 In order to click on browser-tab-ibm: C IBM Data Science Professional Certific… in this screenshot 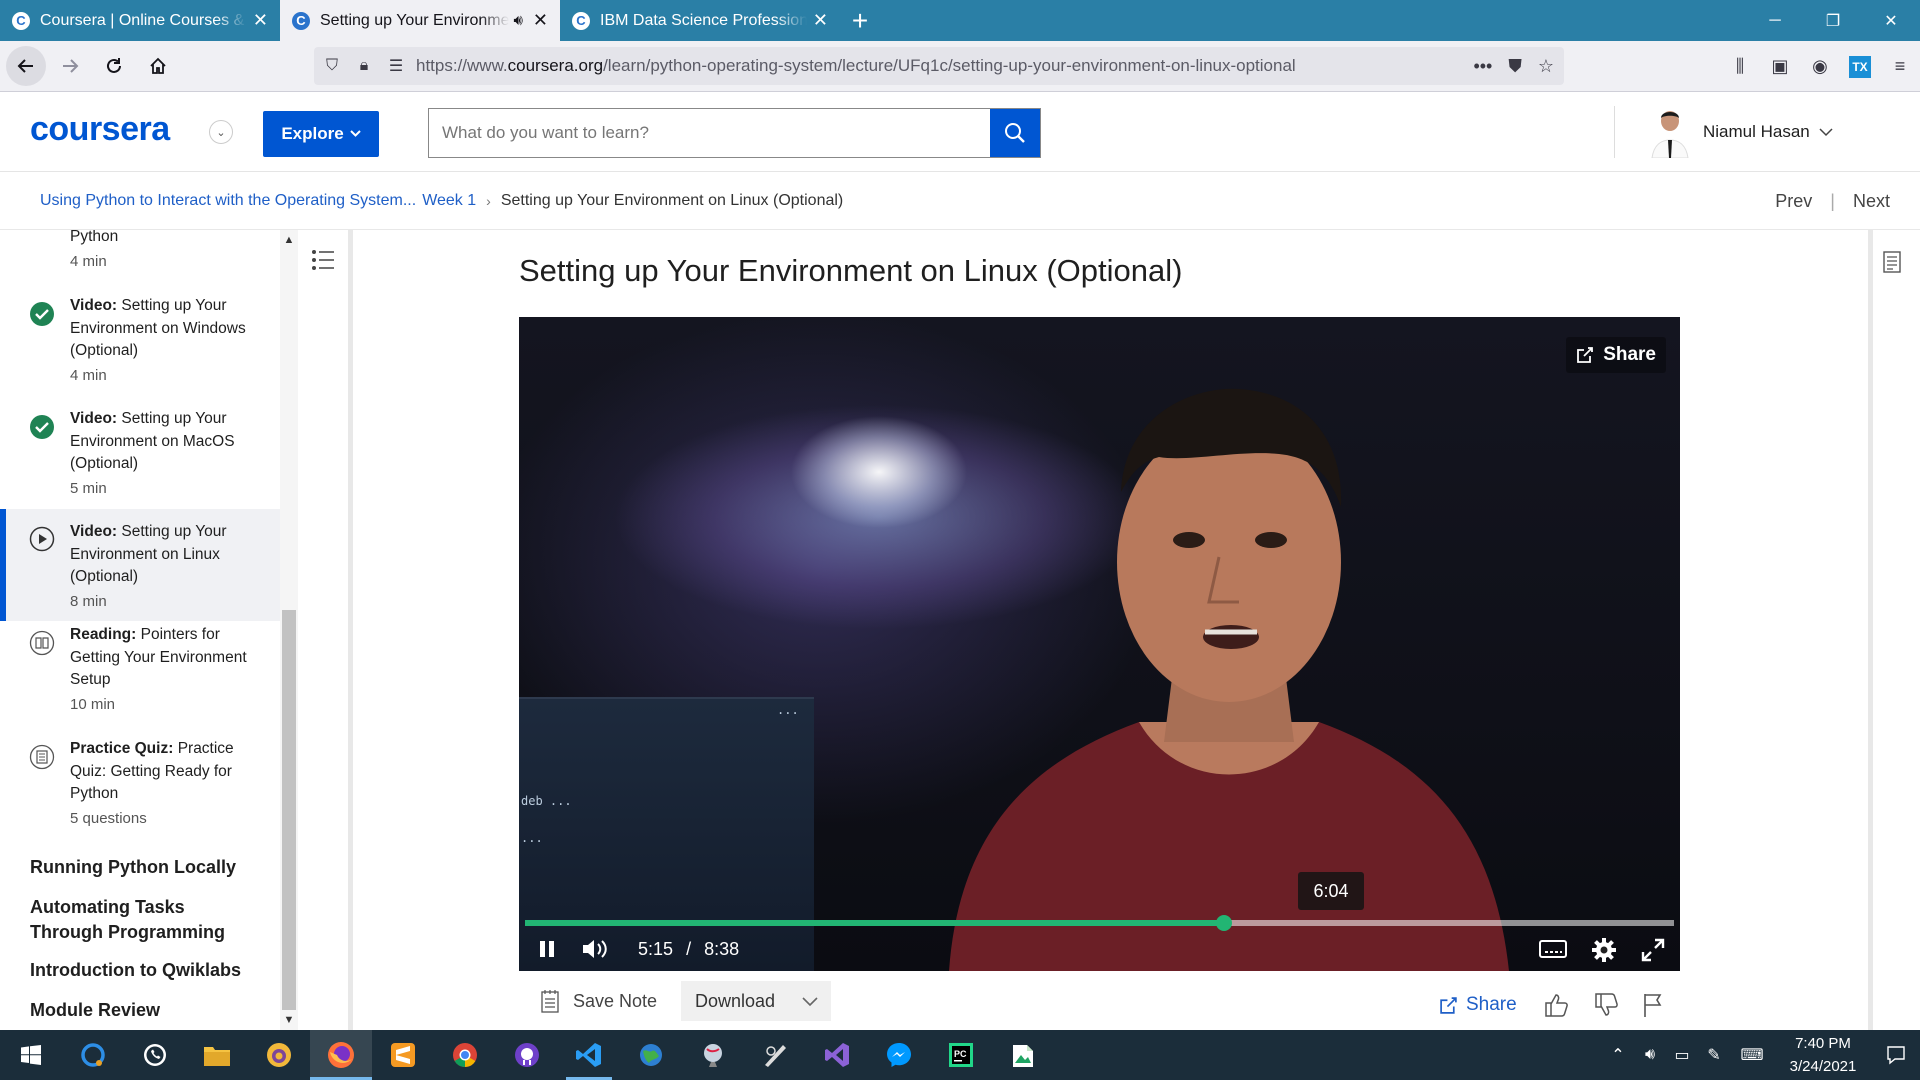, I will do `click(700, 20)`.